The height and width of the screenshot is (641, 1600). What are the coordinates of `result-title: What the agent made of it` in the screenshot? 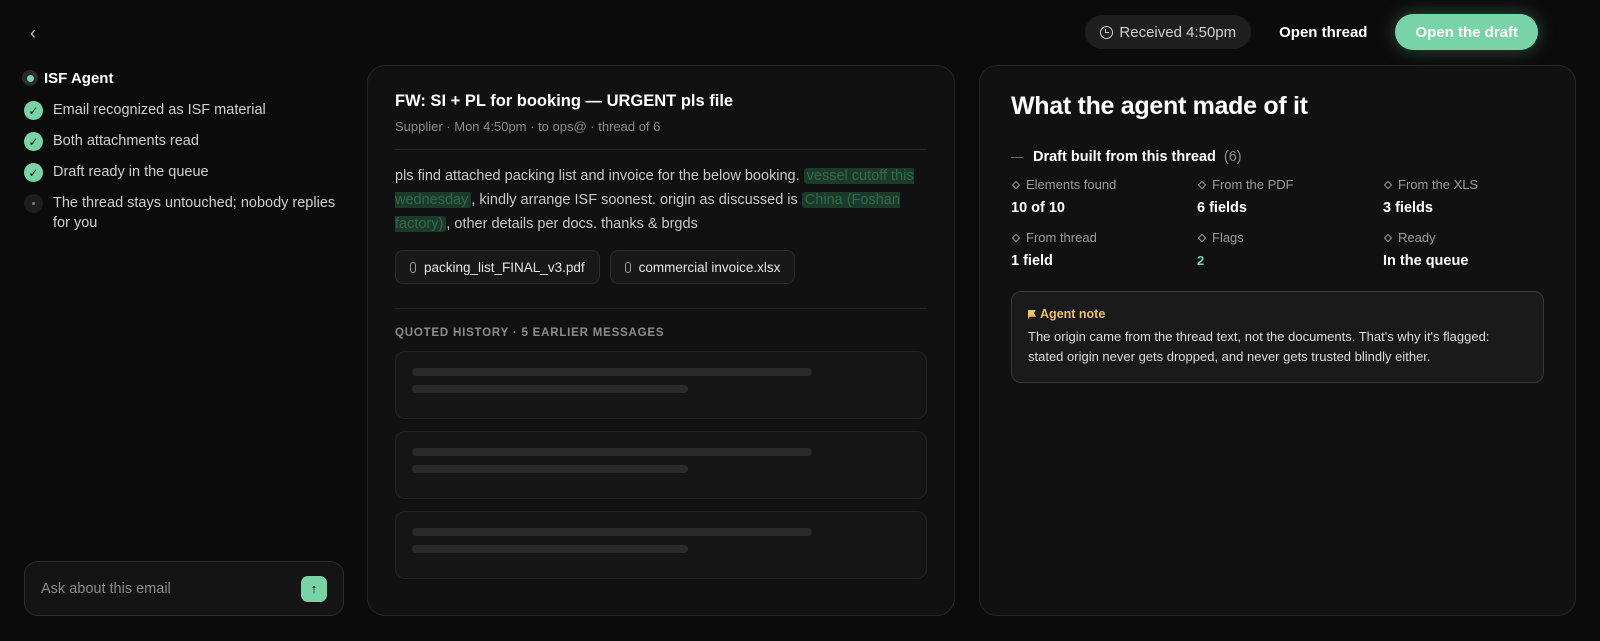 It's located at (1159, 106).